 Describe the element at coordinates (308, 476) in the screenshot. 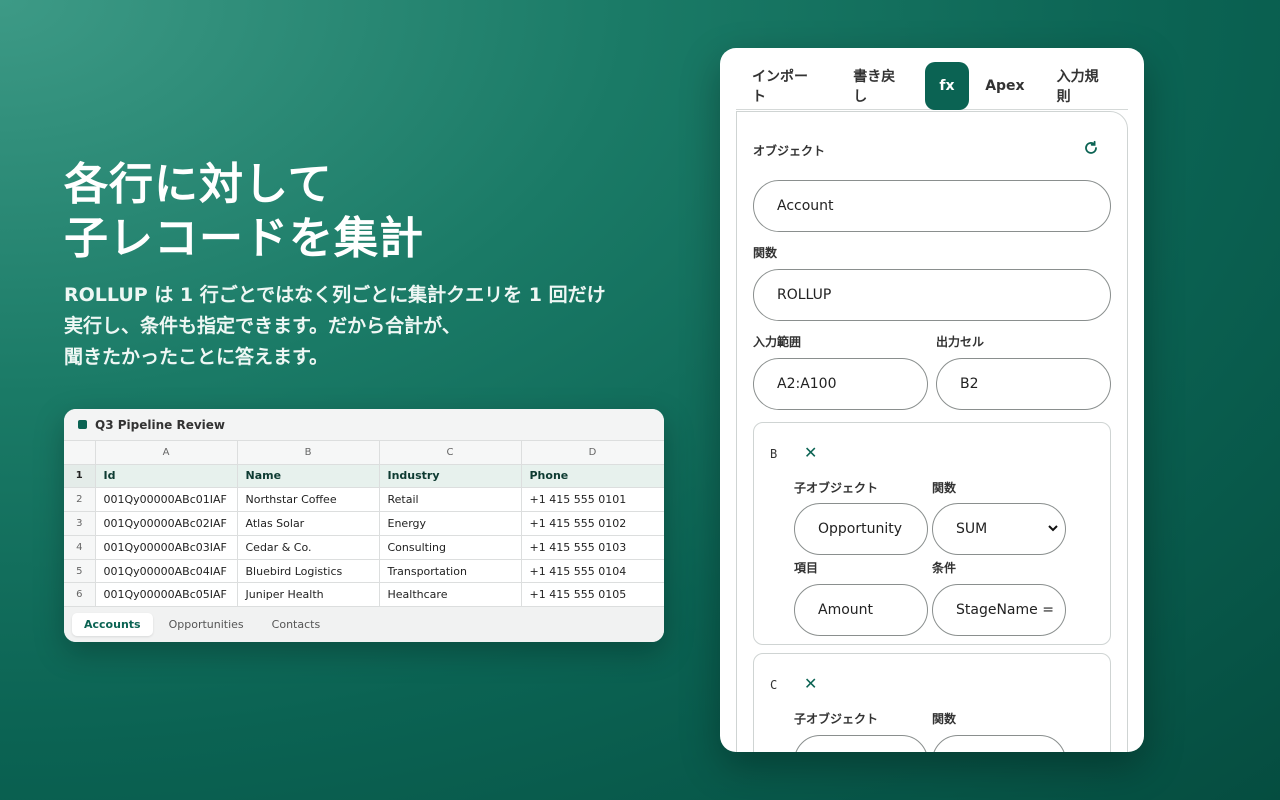

I see `cell: Name` at that location.